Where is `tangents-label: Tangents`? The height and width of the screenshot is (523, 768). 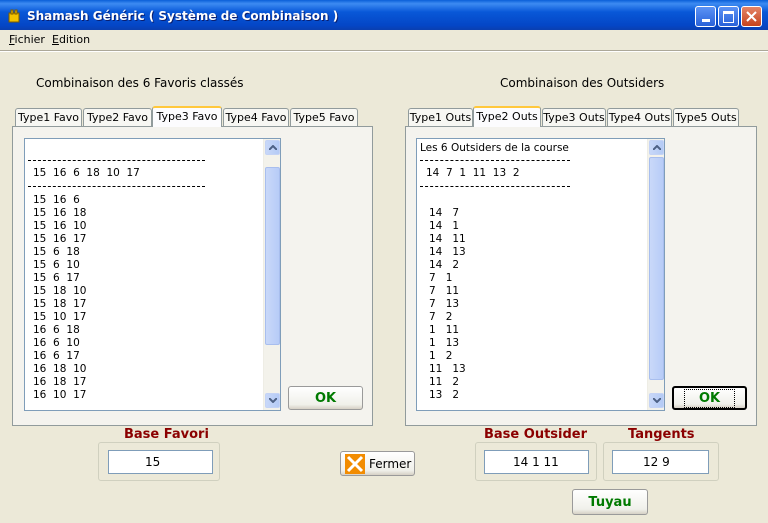
tangents-label: Tangents is located at coordinates (661, 434).